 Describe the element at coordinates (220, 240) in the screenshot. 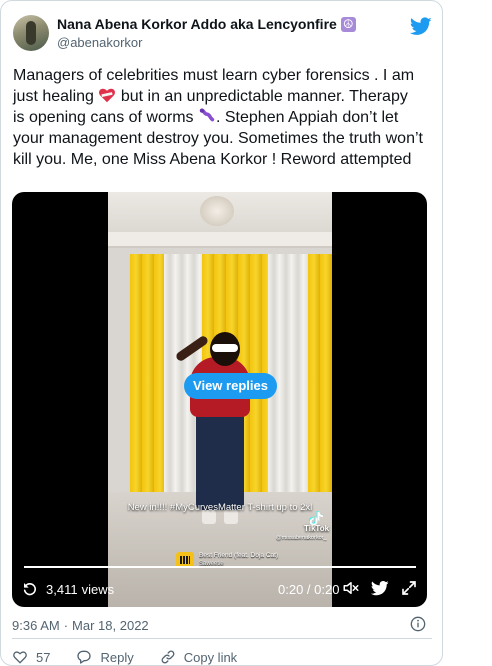

I see `video-curtain-cornice` at that location.